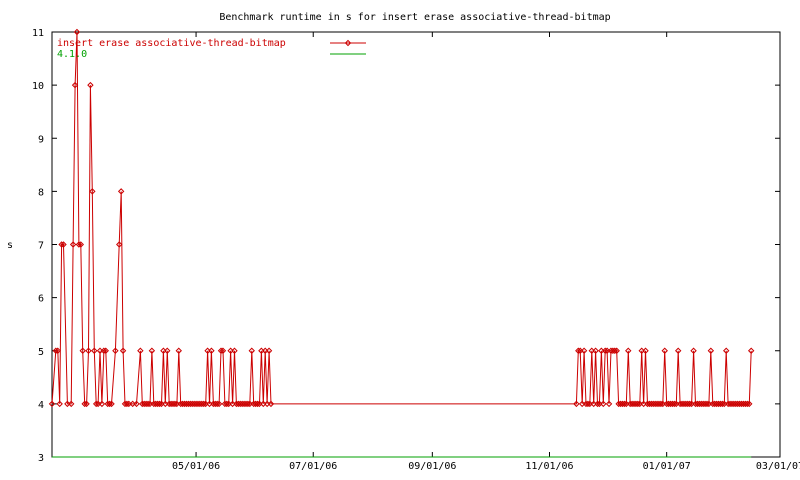 The height and width of the screenshot is (480, 800). Describe the element at coordinates (432, 466) in the screenshot. I see `x-tick-label: 09/01/06` at that location.